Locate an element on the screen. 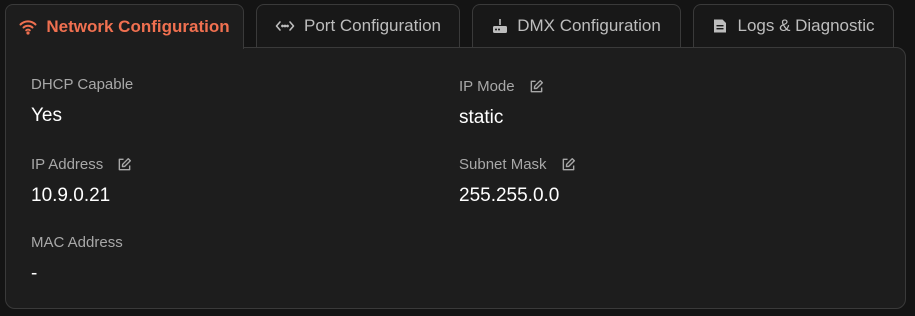 This screenshot has height=316, width=915. tab-label: DMX Configuration is located at coordinates (589, 25).